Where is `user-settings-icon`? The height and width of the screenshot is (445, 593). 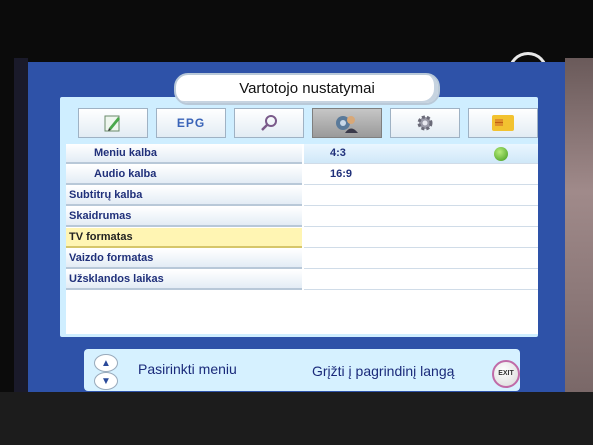 user-settings-icon is located at coordinates (347, 124).